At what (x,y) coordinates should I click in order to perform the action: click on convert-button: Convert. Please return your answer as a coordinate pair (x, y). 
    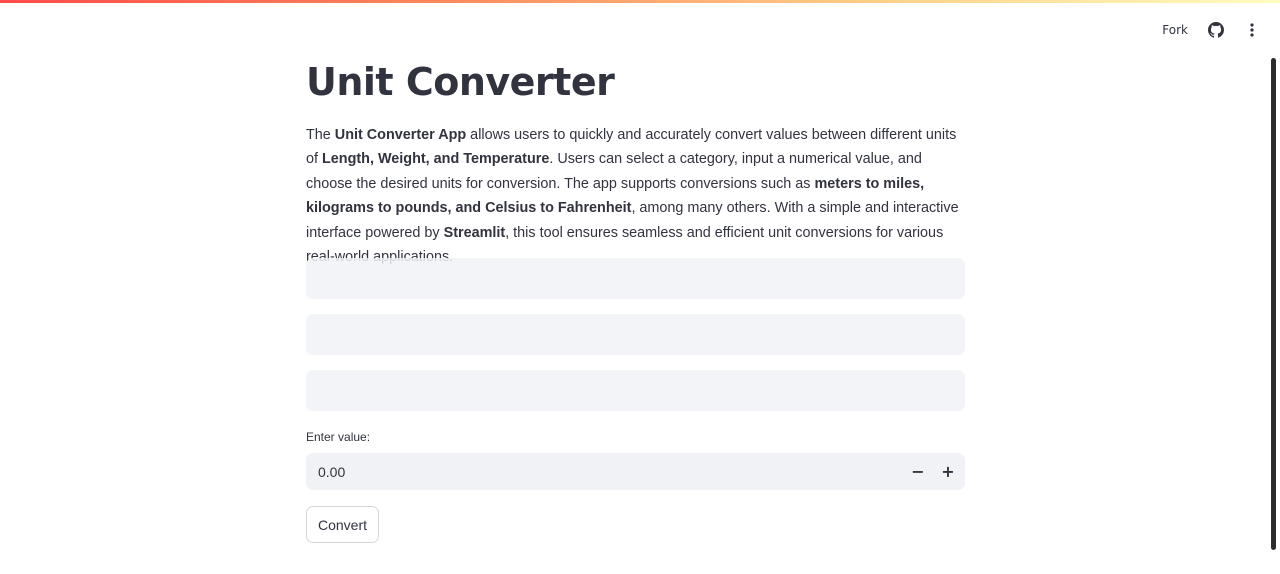
    Looking at the image, I should click on (343, 524).